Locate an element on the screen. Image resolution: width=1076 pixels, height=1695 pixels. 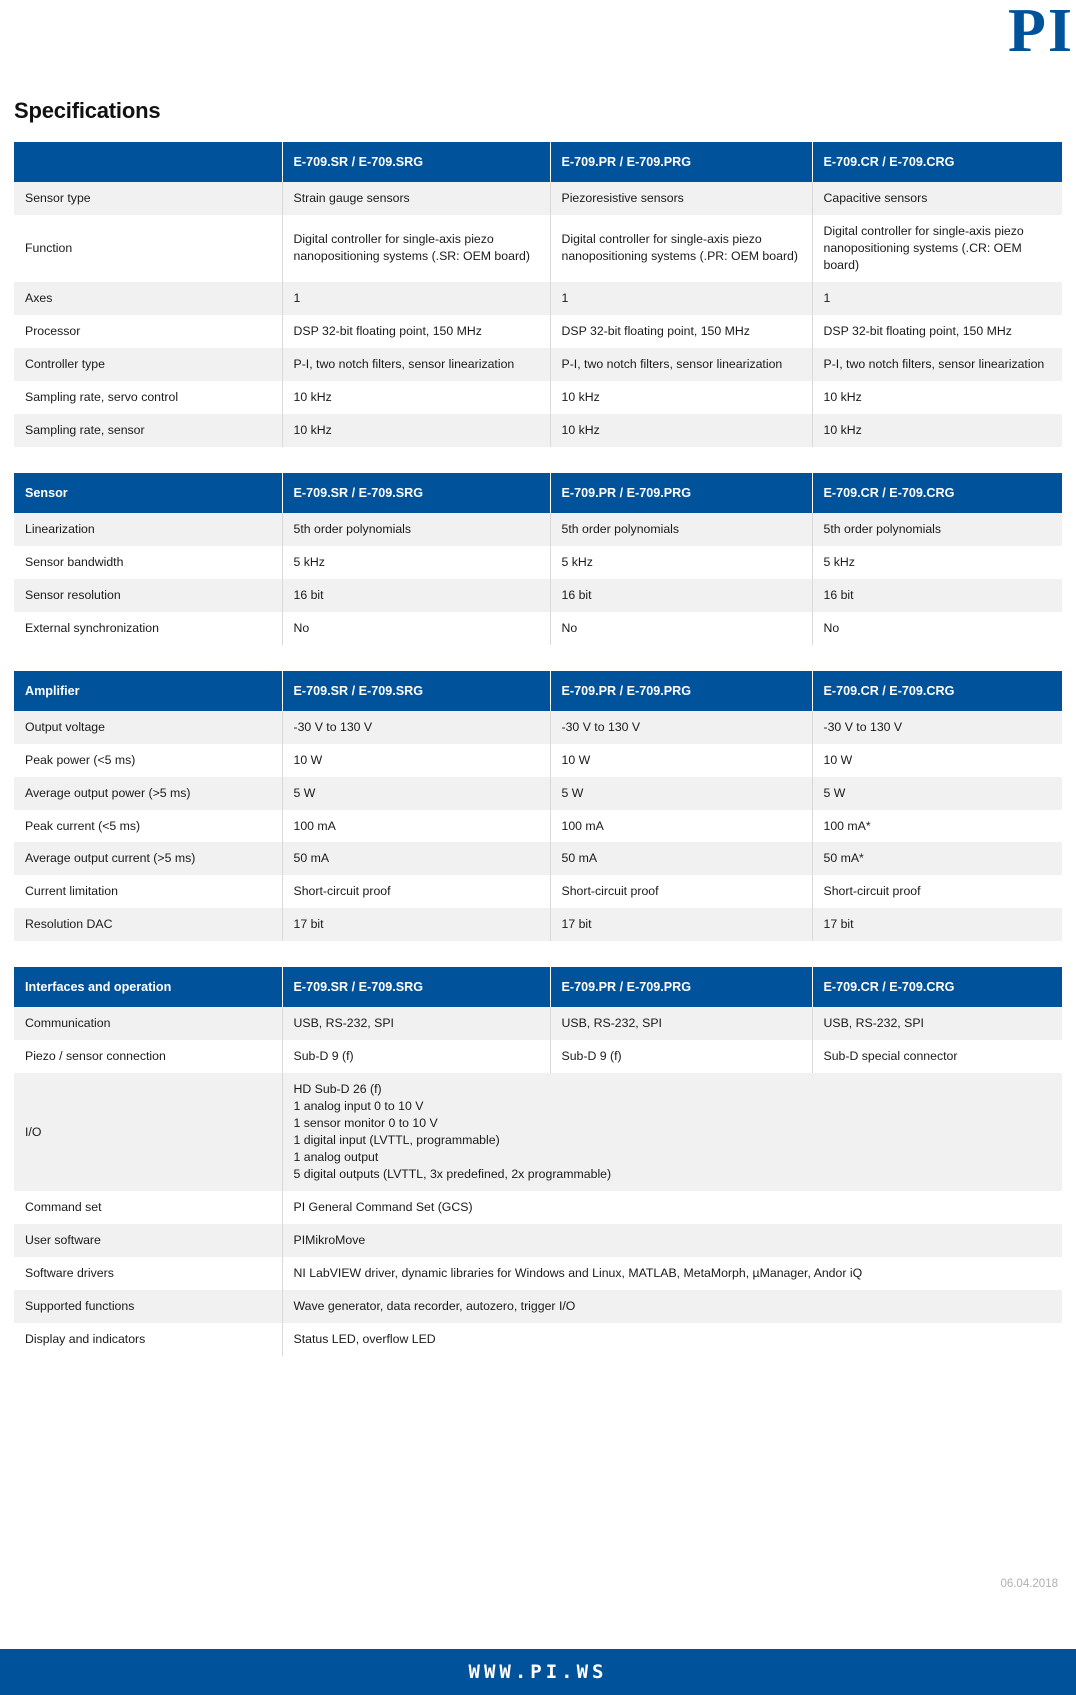
cell-cr: Capacitive sensors is located at coordinates (937, 198).